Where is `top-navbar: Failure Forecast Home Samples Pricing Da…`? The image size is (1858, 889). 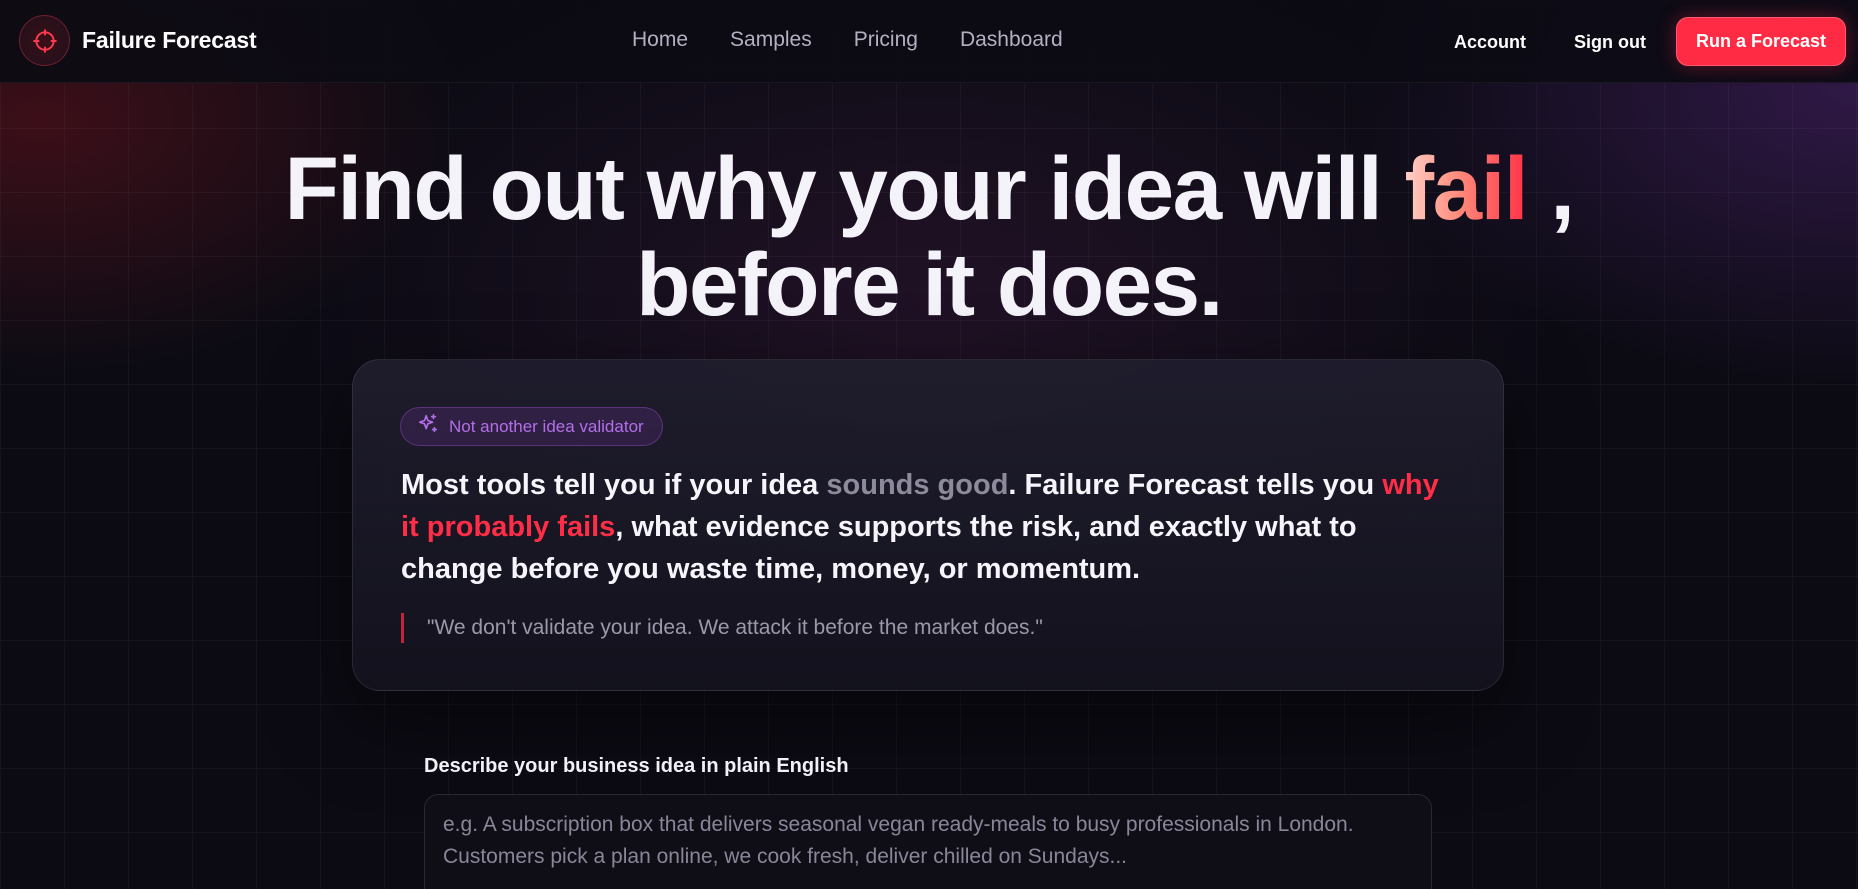 top-navbar: Failure Forecast Home Samples Pricing Da… is located at coordinates (929, 41).